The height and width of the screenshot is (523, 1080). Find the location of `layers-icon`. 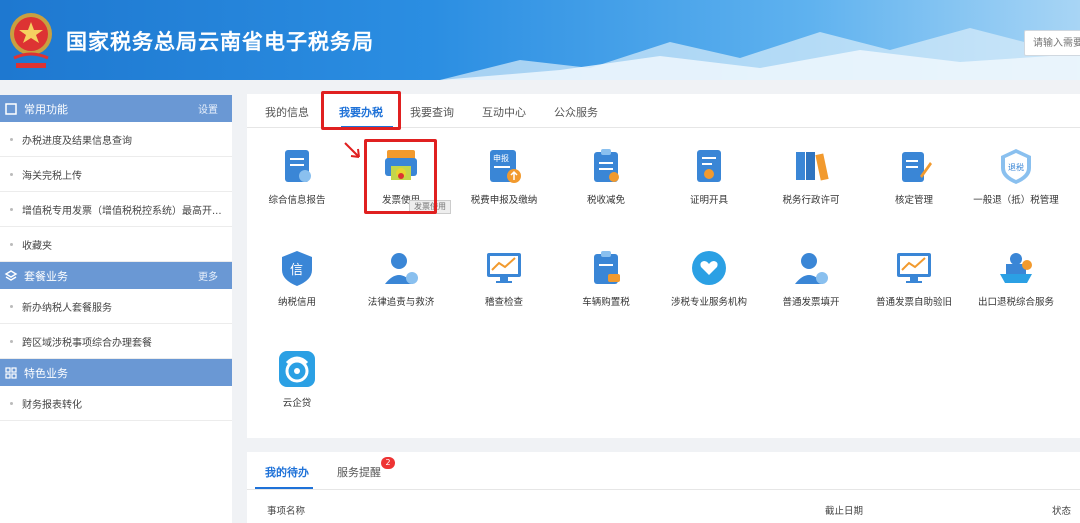

layers-icon is located at coordinates (11, 275).